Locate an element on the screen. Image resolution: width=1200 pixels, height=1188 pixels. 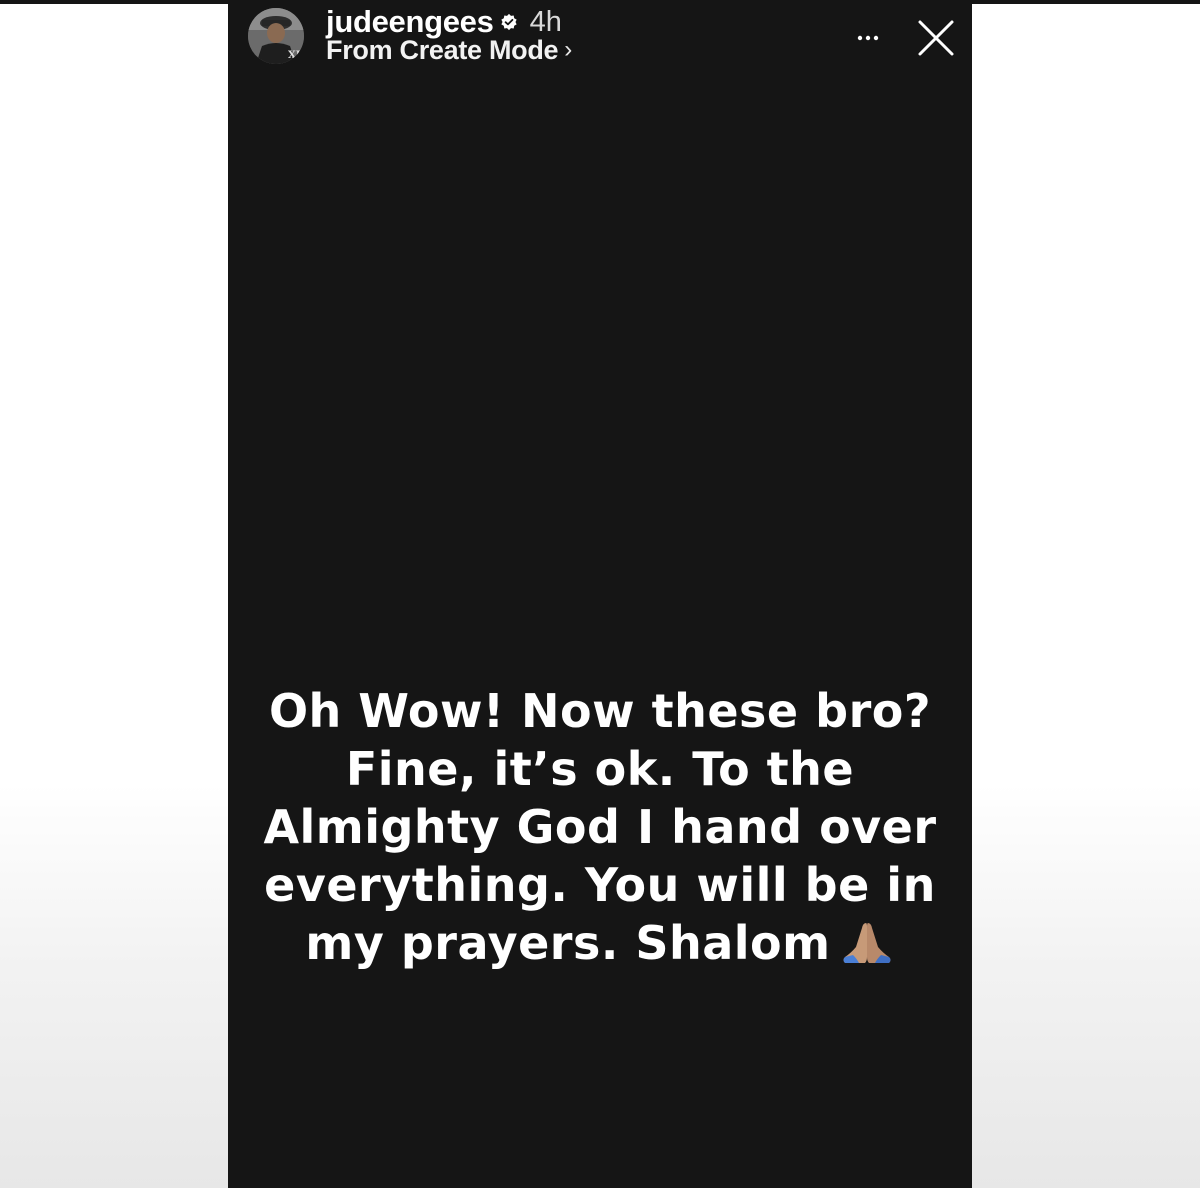
verified-badge-icon is located at coordinates (508, 22).